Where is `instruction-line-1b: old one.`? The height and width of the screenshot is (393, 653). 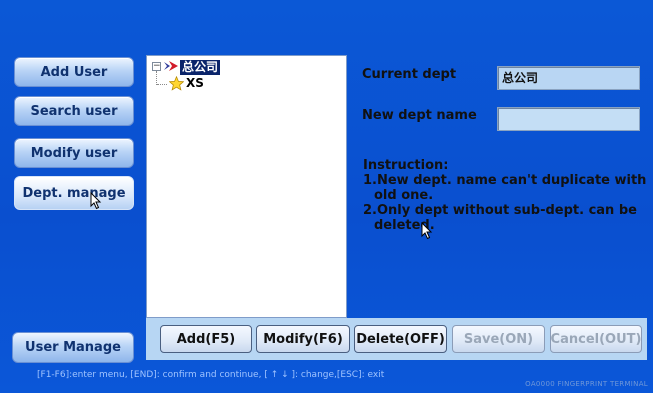 instruction-line-1b: old one. is located at coordinates (404, 195).